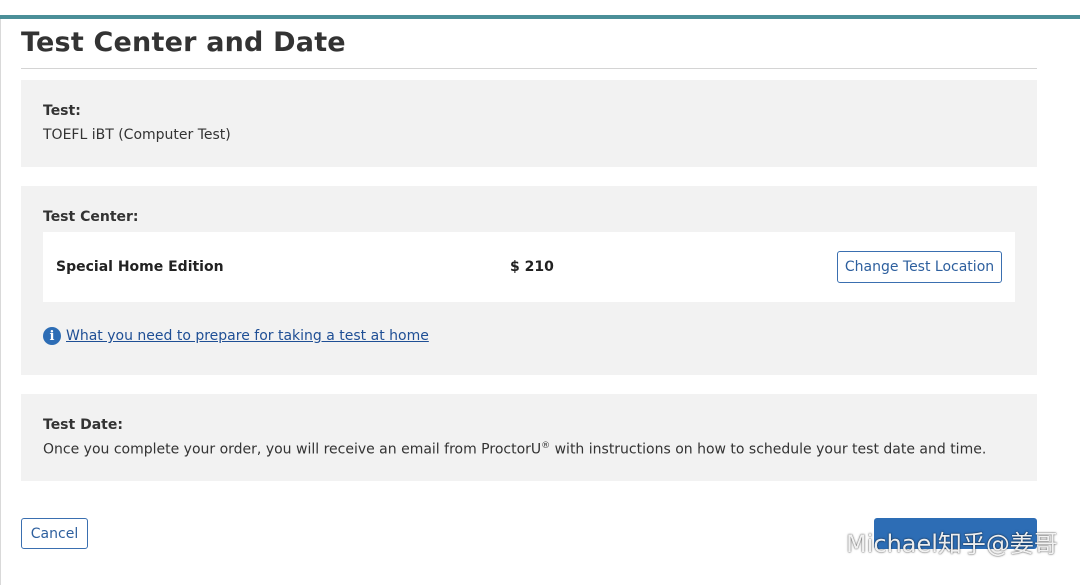  I want to click on cancel-button: Cancel, so click(54, 533).